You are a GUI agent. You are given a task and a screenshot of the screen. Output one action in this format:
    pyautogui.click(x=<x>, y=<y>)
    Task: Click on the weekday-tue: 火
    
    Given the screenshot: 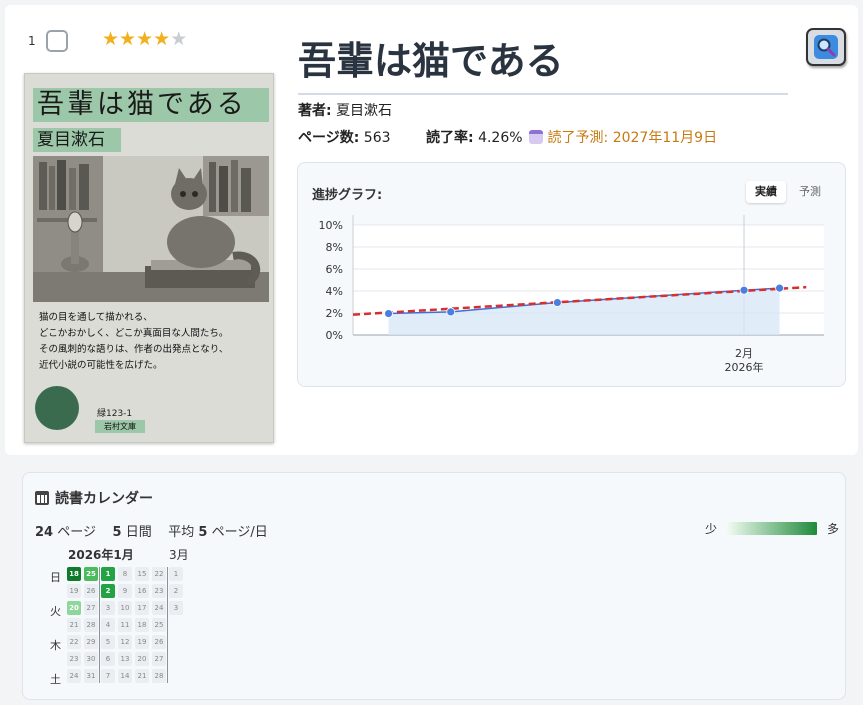 What is the action you would take?
    pyautogui.click(x=55, y=611)
    